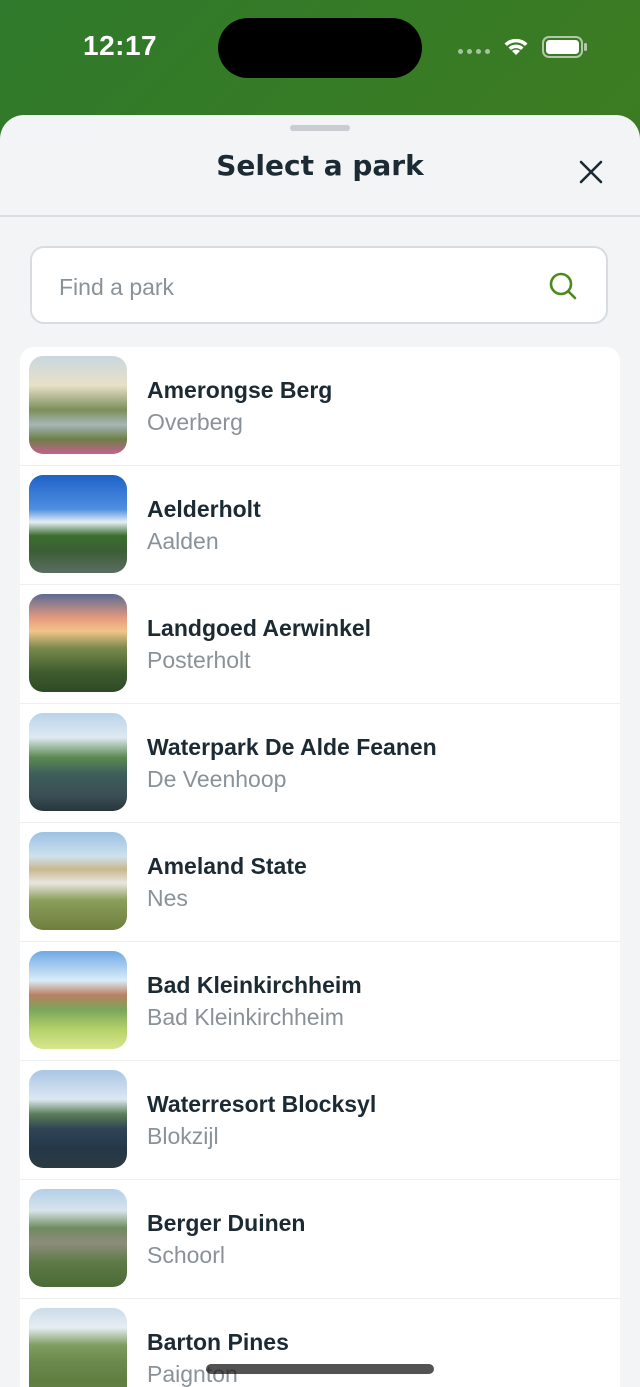 The image size is (640, 1387). I want to click on battery-icon, so click(564, 47).